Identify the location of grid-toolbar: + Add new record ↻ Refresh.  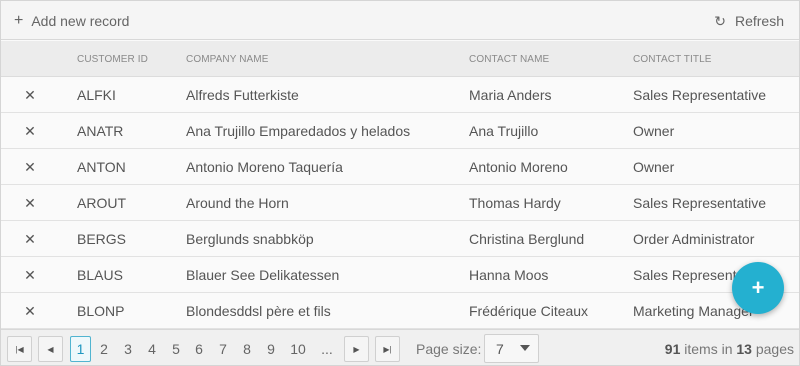
(400, 20).